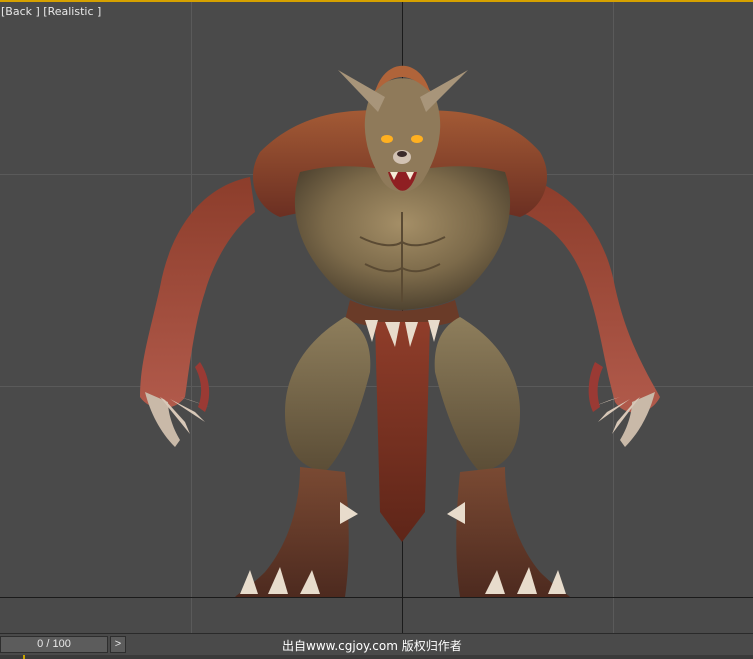 This screenshot has width=753, height=659. What do you see at coordinates (54, 644) in the screenshot?
I see `time-slider: 0 / 100` at bounding box center [54, 644].